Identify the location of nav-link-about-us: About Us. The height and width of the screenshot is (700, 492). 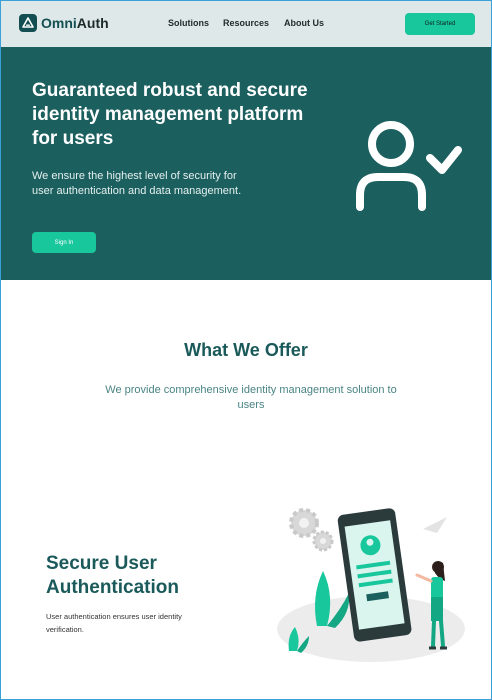
(304, 23).